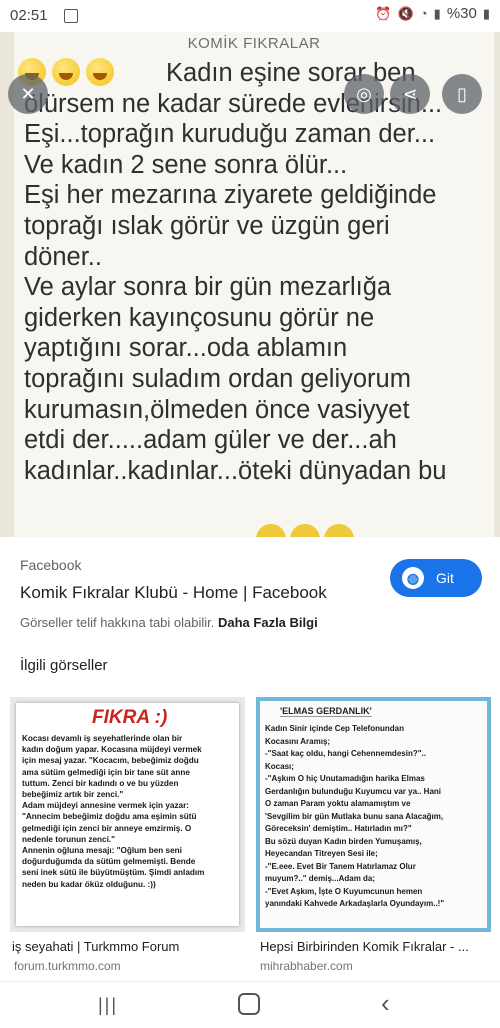 The image size is (500, 1028). Describe the element at coordinates (29, 15) in the screenshot. I see `status-time: 02:51` at that location.